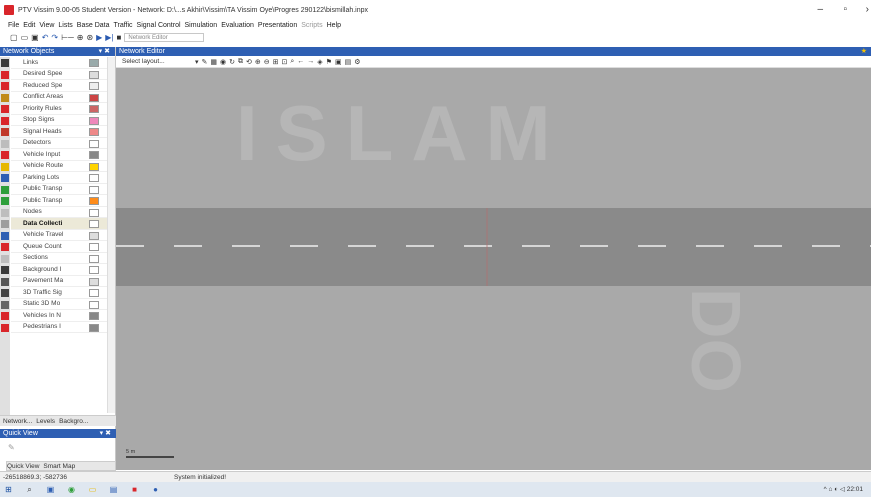 The width and height of the screenshot is (871, 497). Describe the element at coordinates (8, 489) in the screenshot. I see `start-icon: ⊞` at that location.